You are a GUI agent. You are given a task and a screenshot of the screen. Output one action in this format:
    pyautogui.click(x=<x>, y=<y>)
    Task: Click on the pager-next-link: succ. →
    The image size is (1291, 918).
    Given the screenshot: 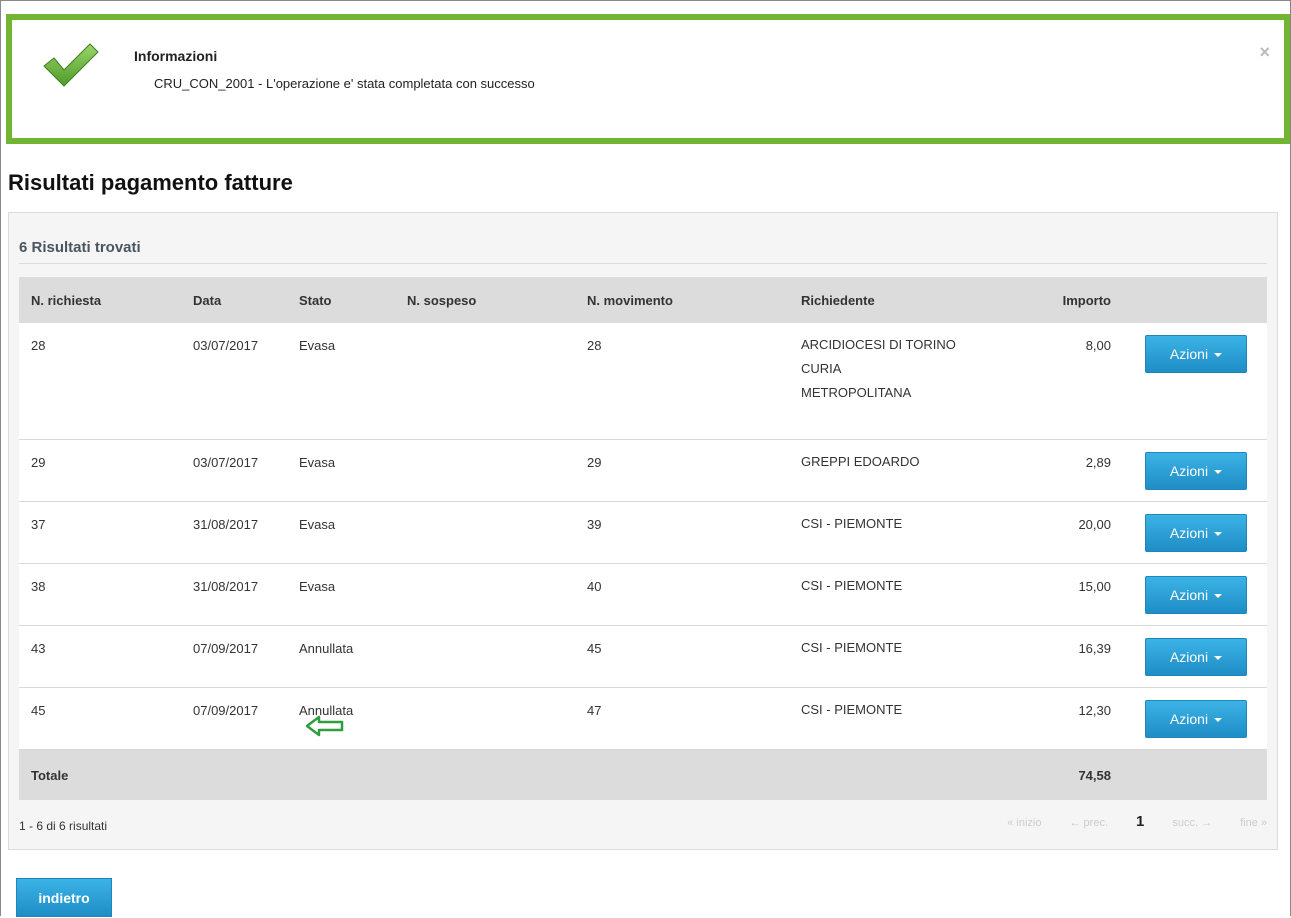 What is the action you would take?
    pyautogui.click(x=1192, y=823)
    